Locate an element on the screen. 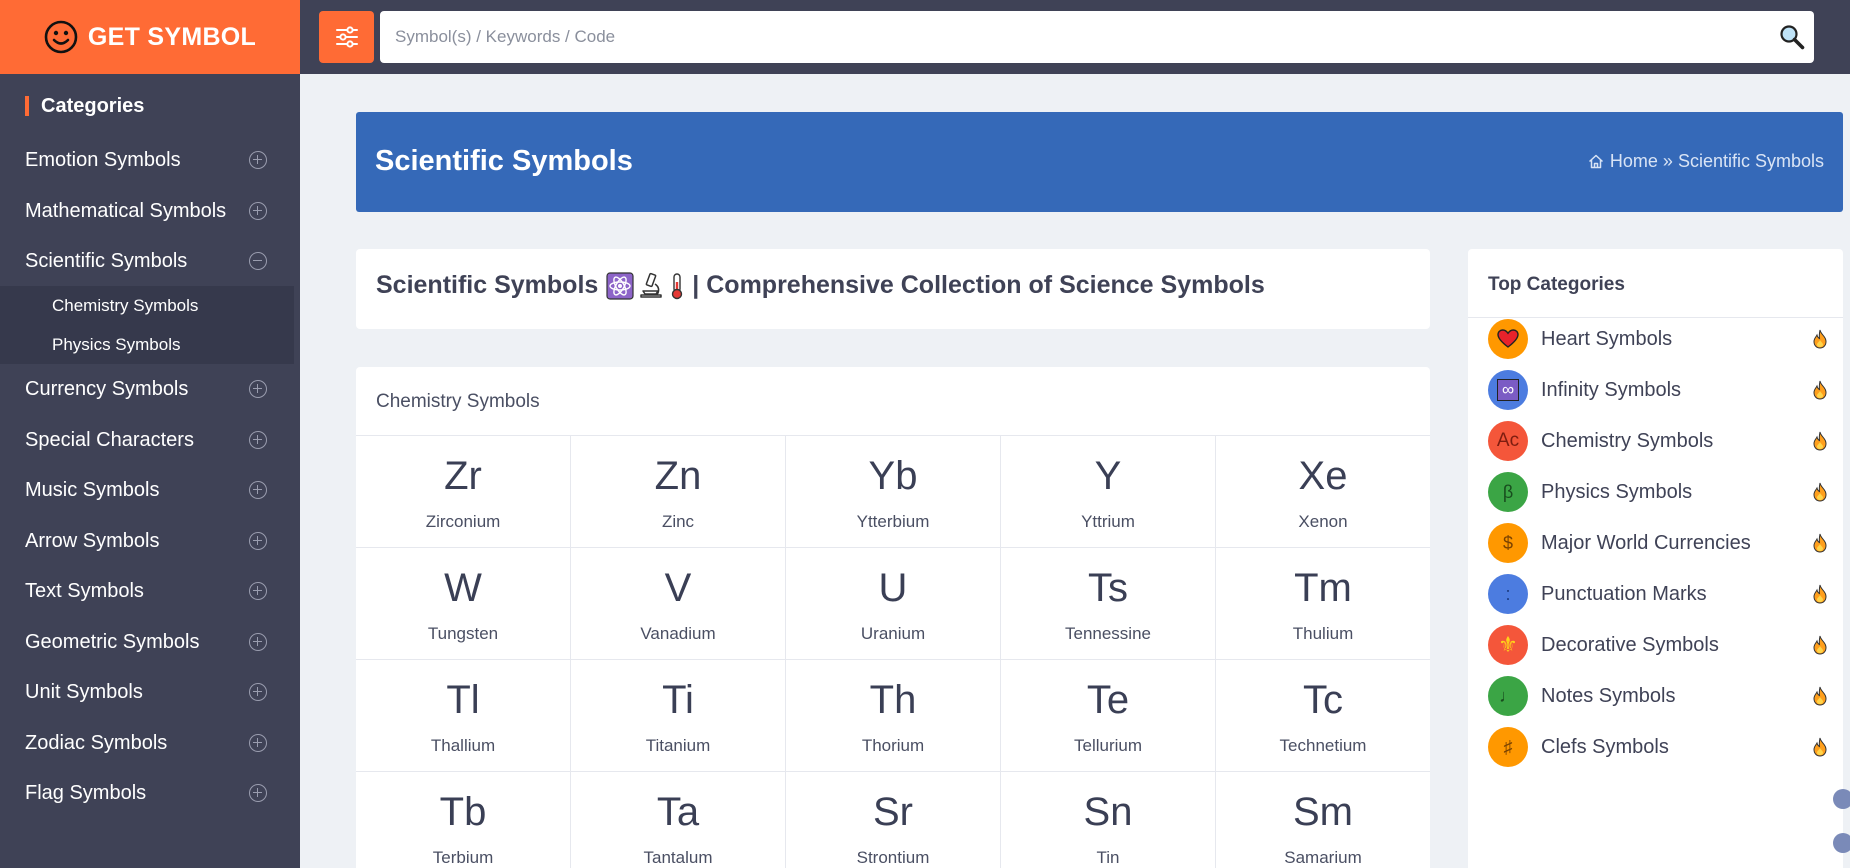  sidebar-item-zodiac: Zodiac Symbols is located at coordinates (150, 743).